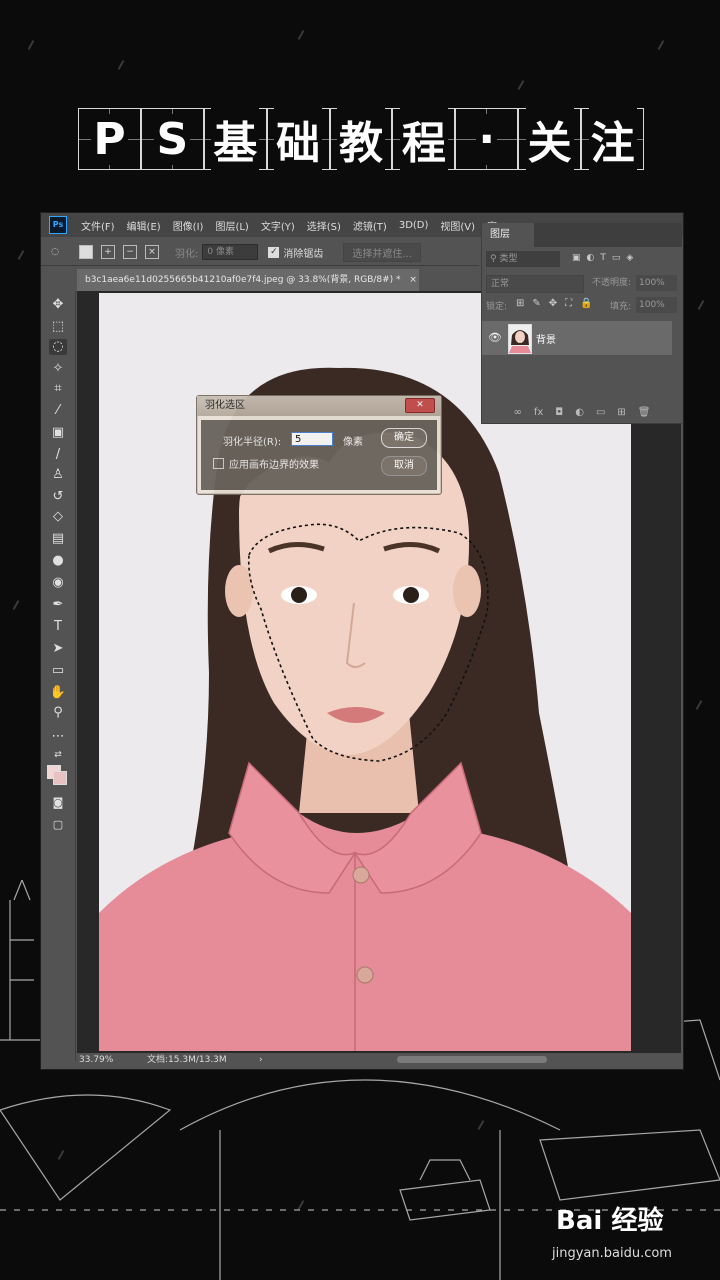 The width and height of the screenshot is (720, 1280). I want to click on layer-filter-input: ⚲ 类型, so click(523, 259).